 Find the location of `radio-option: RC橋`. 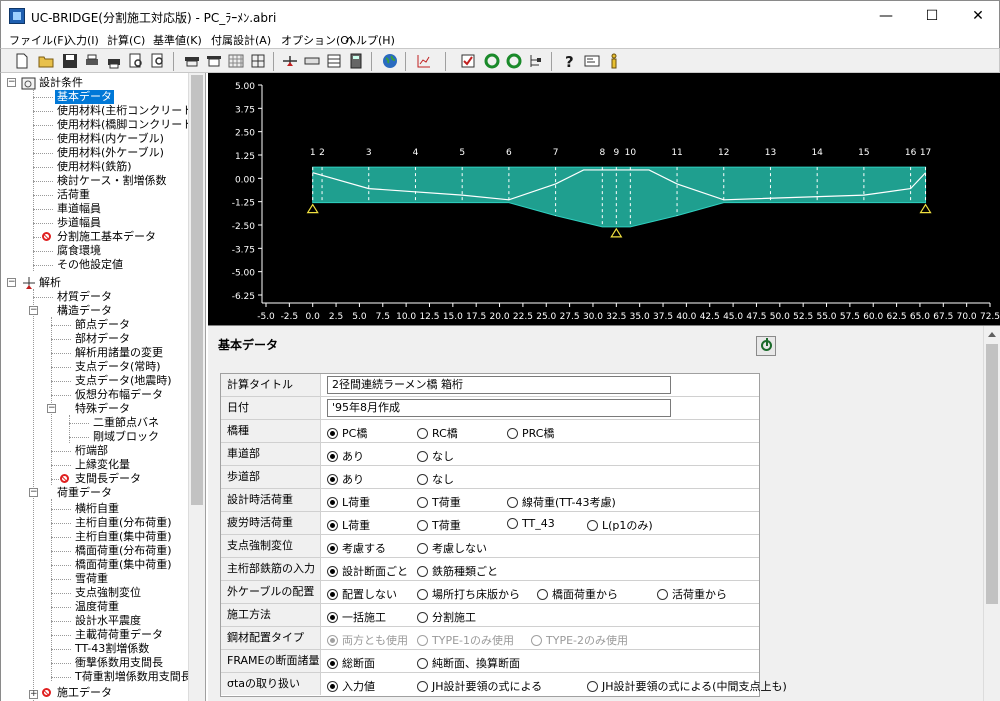

radio-option: RC橋 is located at coordinates (437, 433).